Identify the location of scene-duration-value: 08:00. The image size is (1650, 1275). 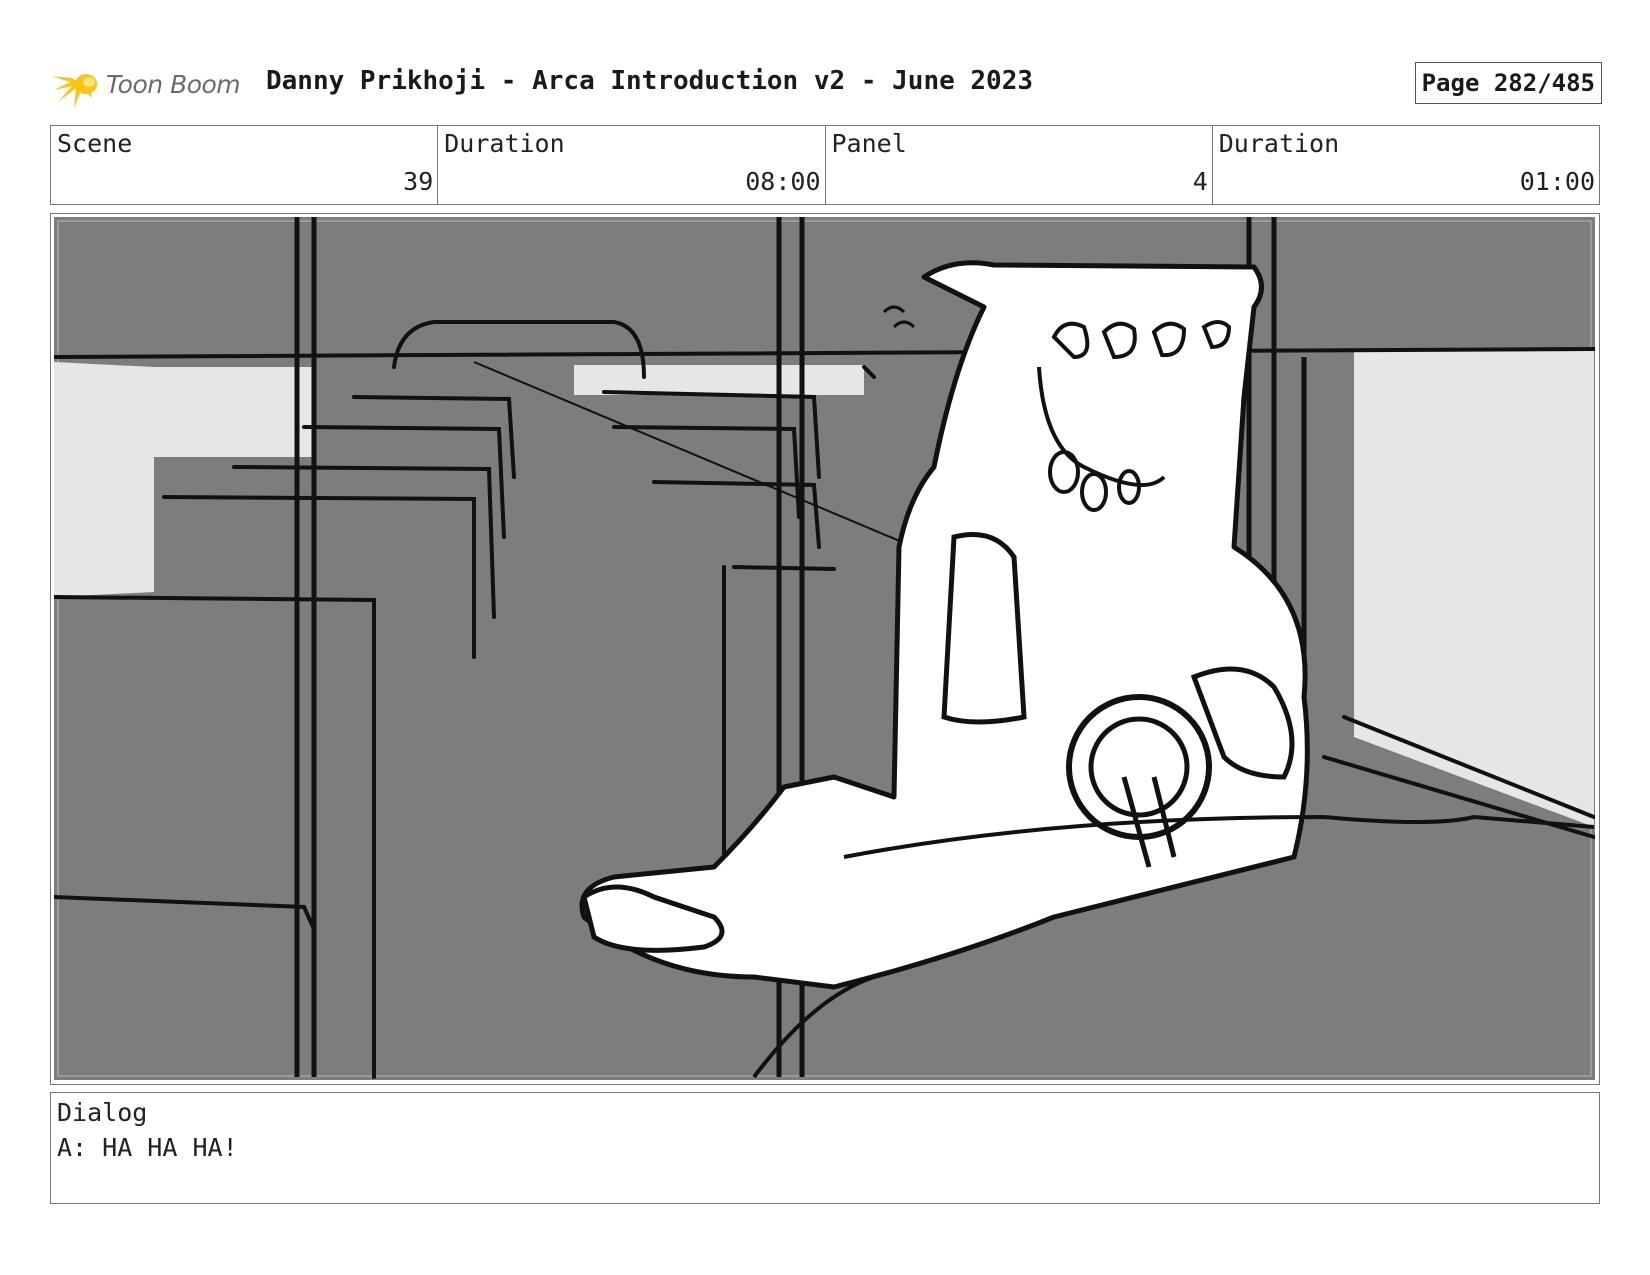
(783, 181).